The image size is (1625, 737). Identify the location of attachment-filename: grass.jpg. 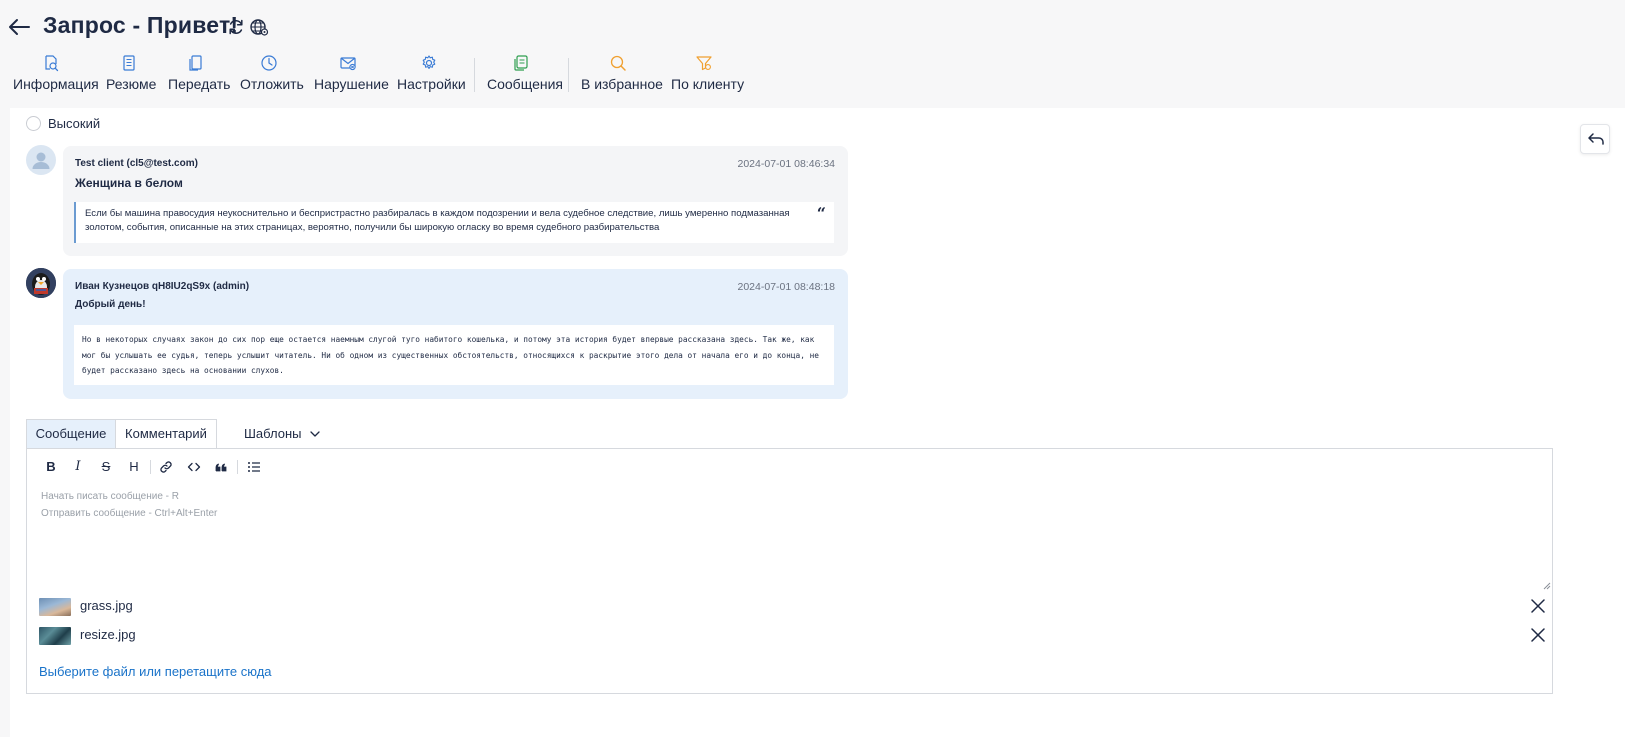
(106, 605).